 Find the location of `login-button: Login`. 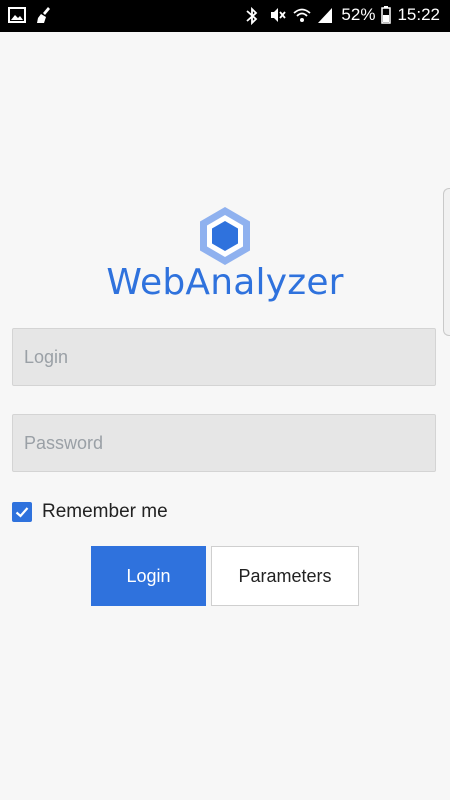

login-button: Login is located at coordinates (148, 576).